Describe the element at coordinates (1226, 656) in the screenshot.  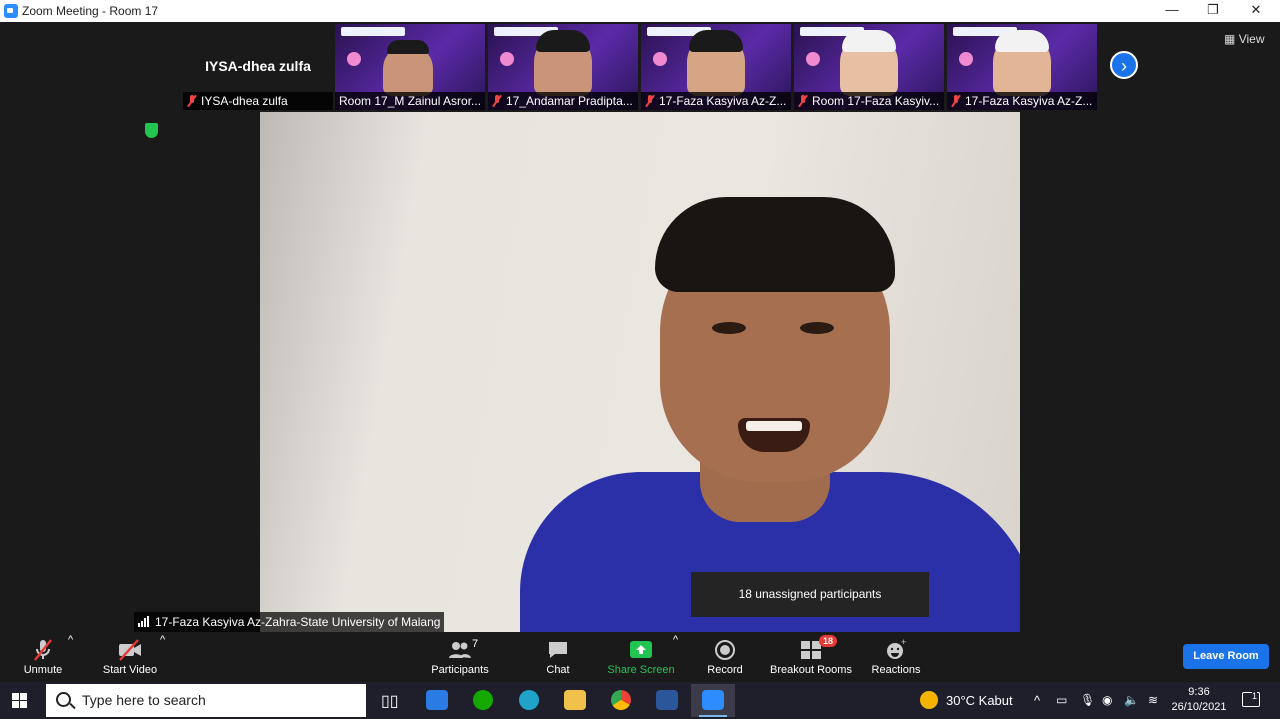
I see `leave-room-button: Leave Room` at that location.